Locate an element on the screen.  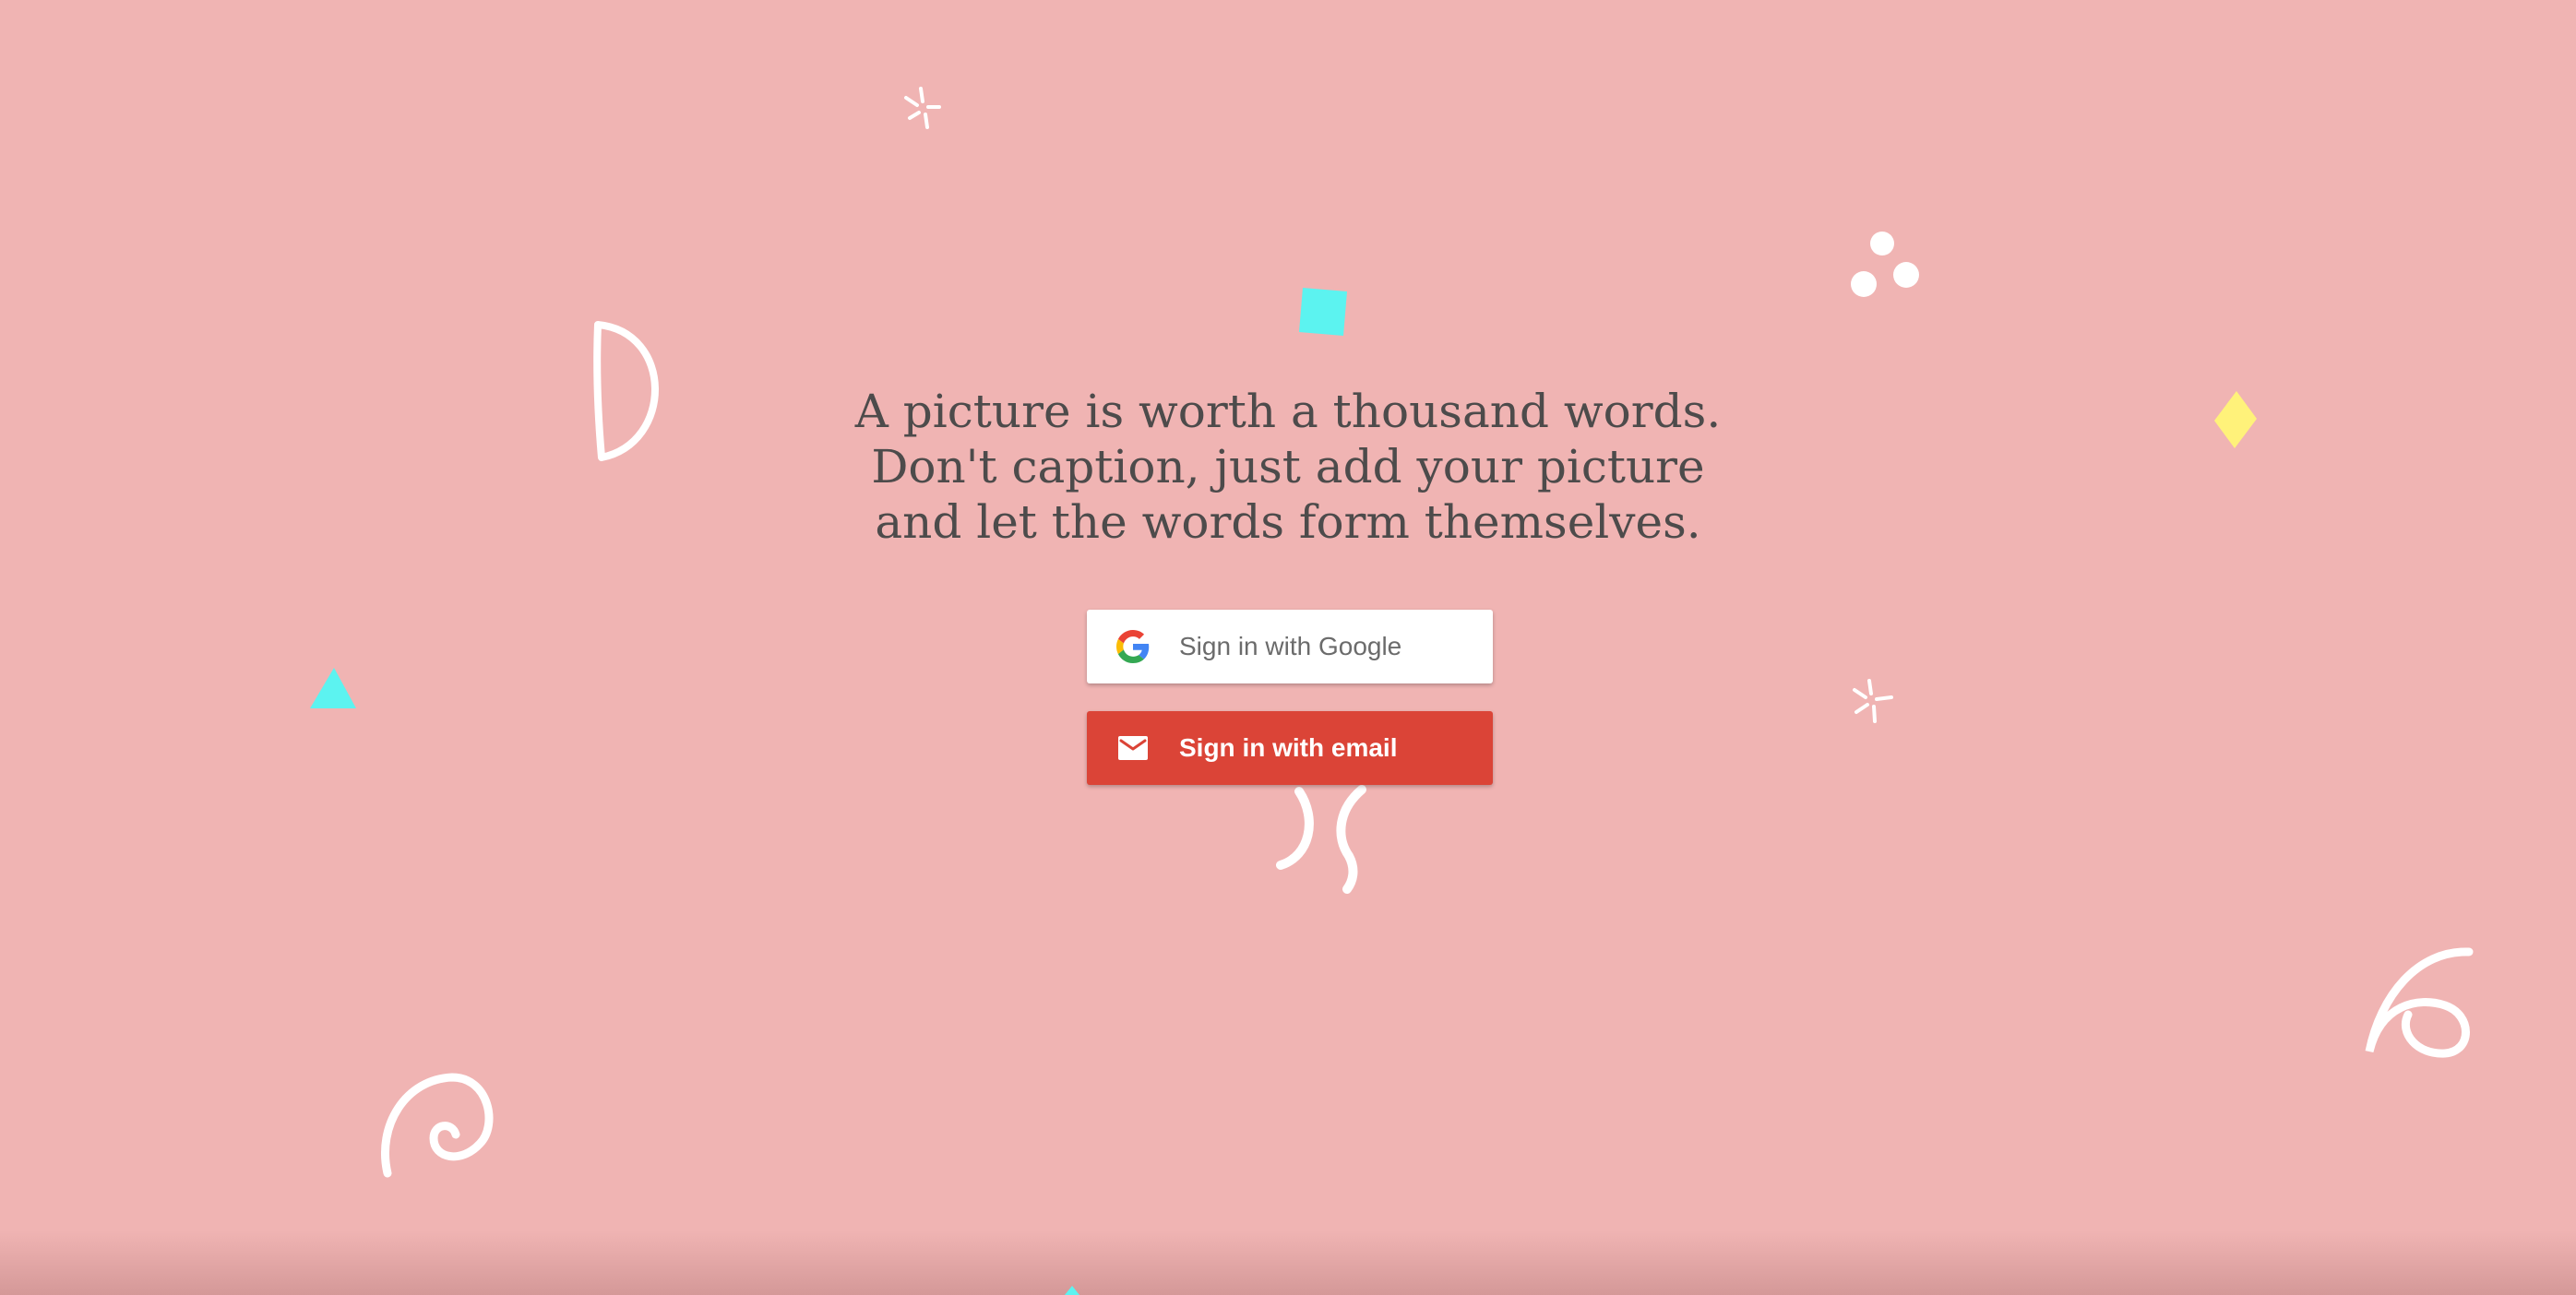
sign-in-google-button: Sign in with Google is located at coordinates (1290, 646).